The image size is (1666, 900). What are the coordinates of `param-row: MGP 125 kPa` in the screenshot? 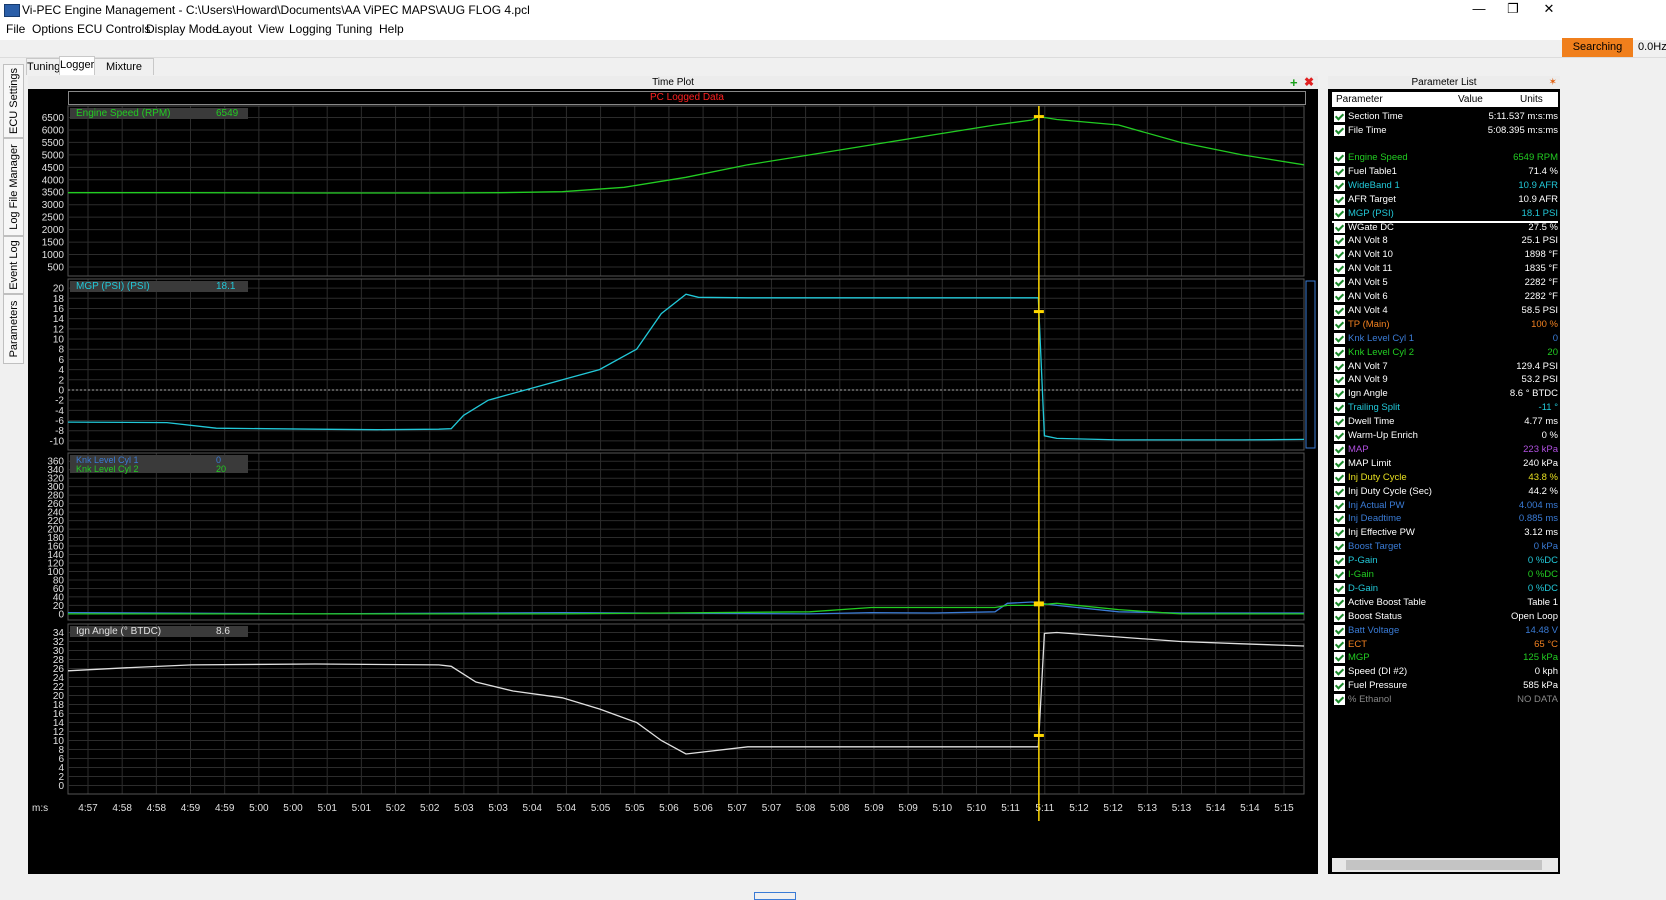 It's located at (1445, 657).